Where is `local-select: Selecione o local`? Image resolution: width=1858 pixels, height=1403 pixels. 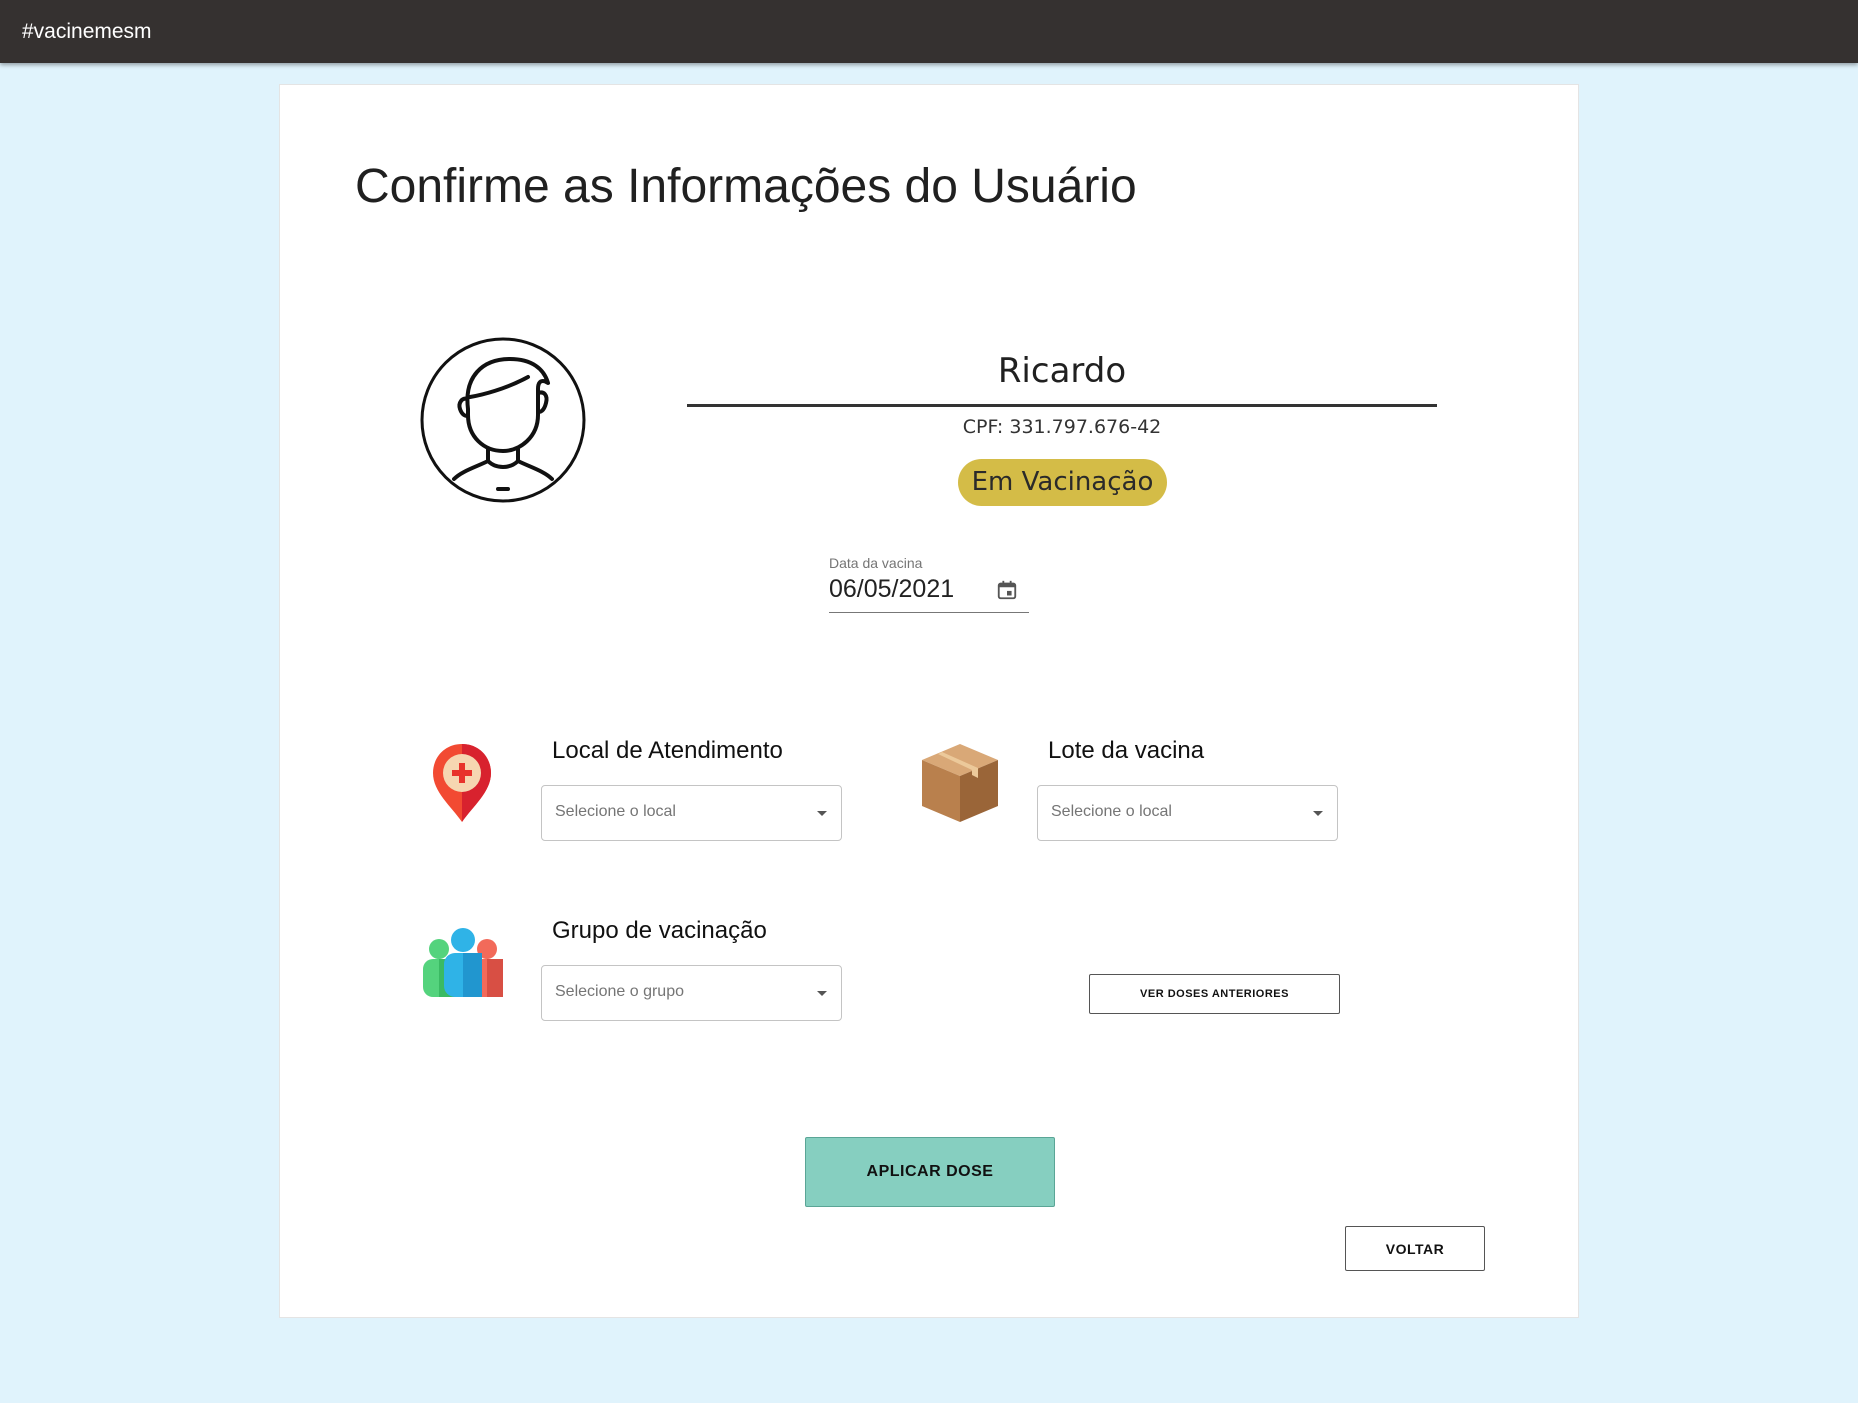 local-select: Selecione o local is located at coordinates (691, 813).